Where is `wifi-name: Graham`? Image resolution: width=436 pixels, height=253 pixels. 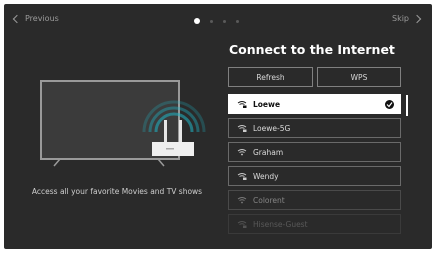
wifi-name: Graham is located at coordinates (268, 152).